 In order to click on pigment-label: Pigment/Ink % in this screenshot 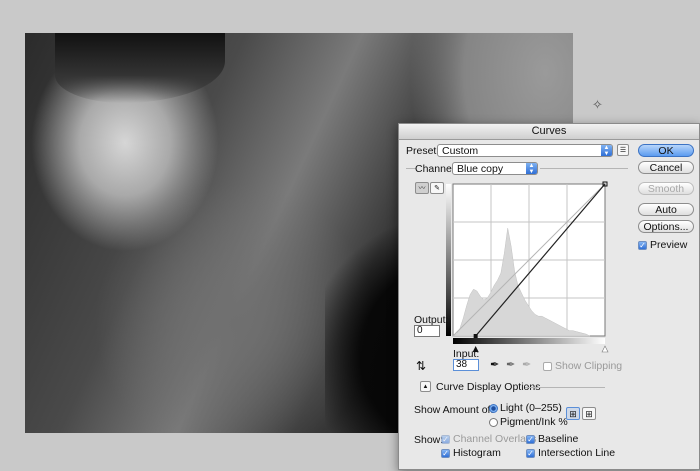, I will do `click(534, 422)`.